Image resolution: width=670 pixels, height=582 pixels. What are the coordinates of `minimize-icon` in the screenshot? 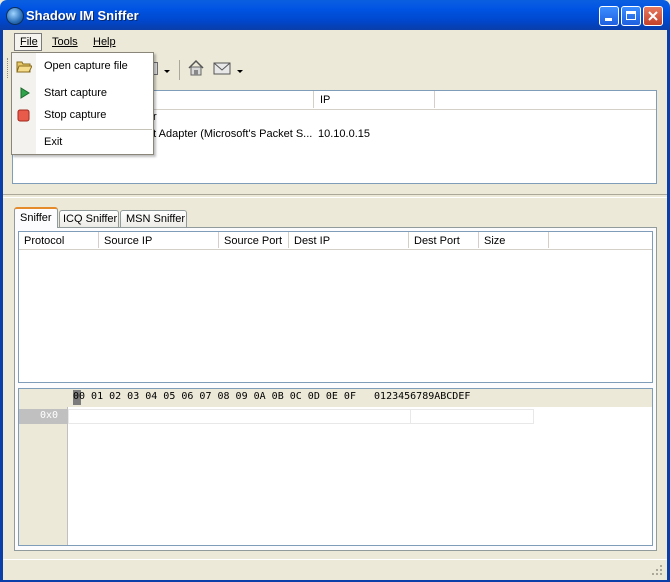 It's located at (608, 19).